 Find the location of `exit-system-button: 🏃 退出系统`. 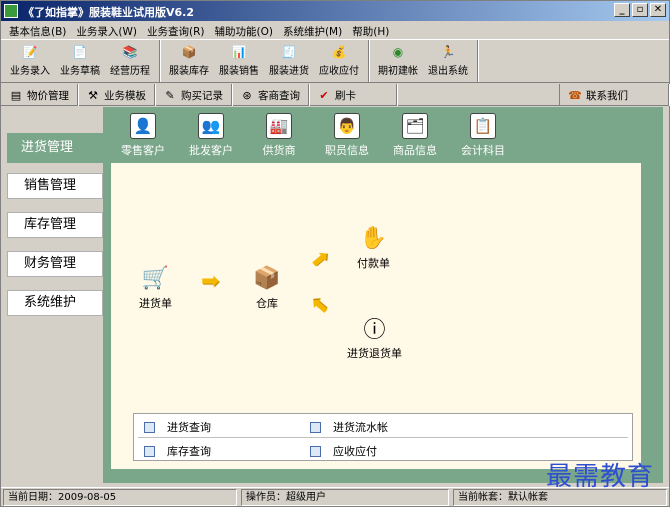

exit-system-button: 🏃 退出系统 is located at coordinates (448, 61).